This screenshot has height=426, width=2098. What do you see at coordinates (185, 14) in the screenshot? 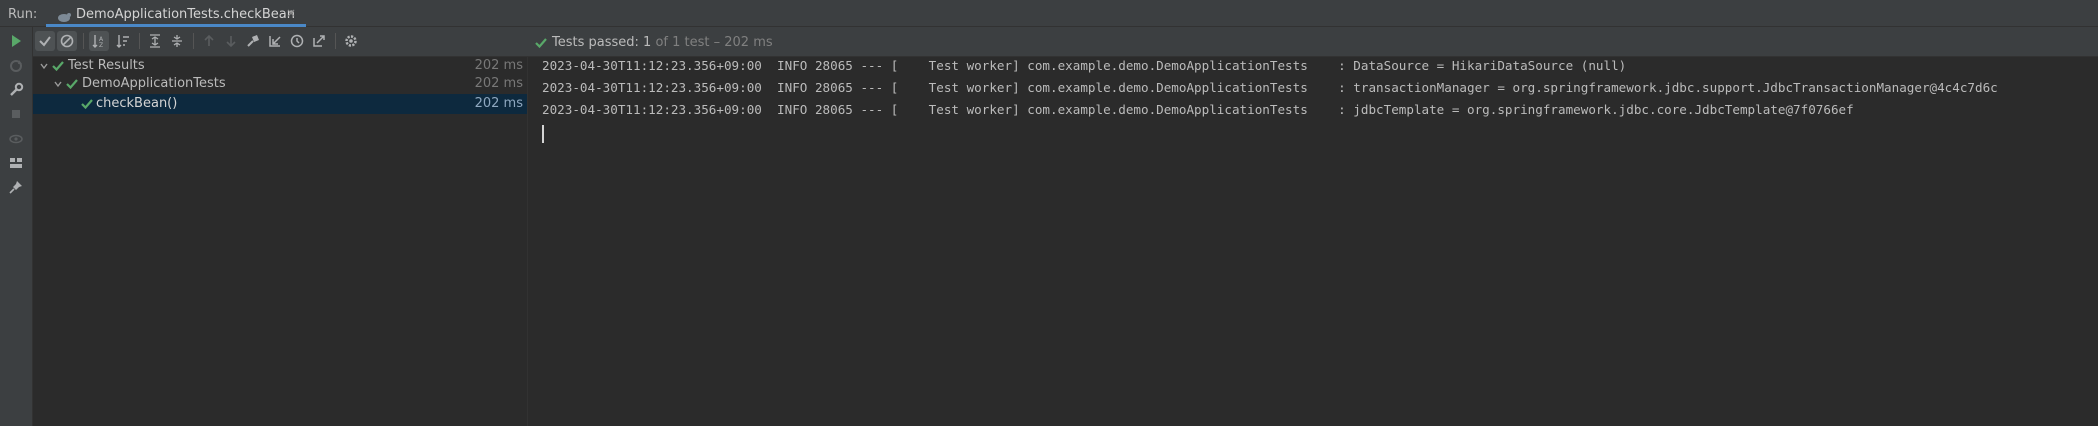
I see `run-tab-title: DemoApplicationTests.checkBean` at bounding box center [185, 14].